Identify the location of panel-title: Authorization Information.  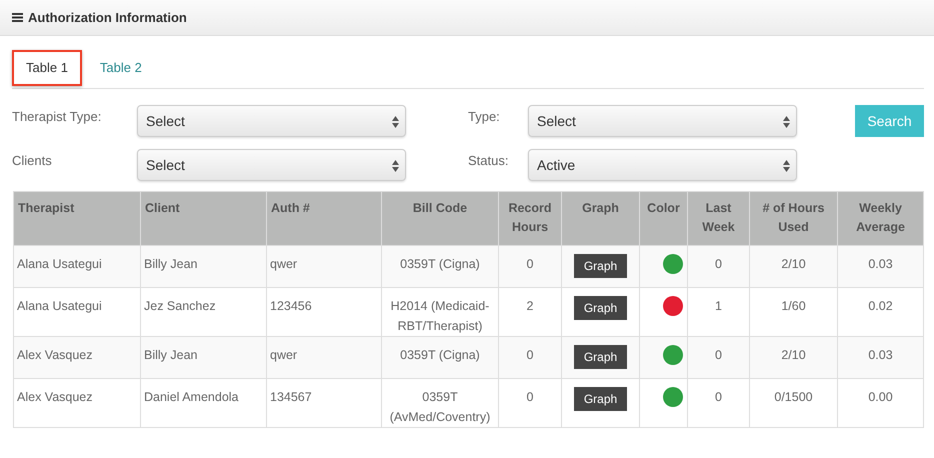
(107, 17).